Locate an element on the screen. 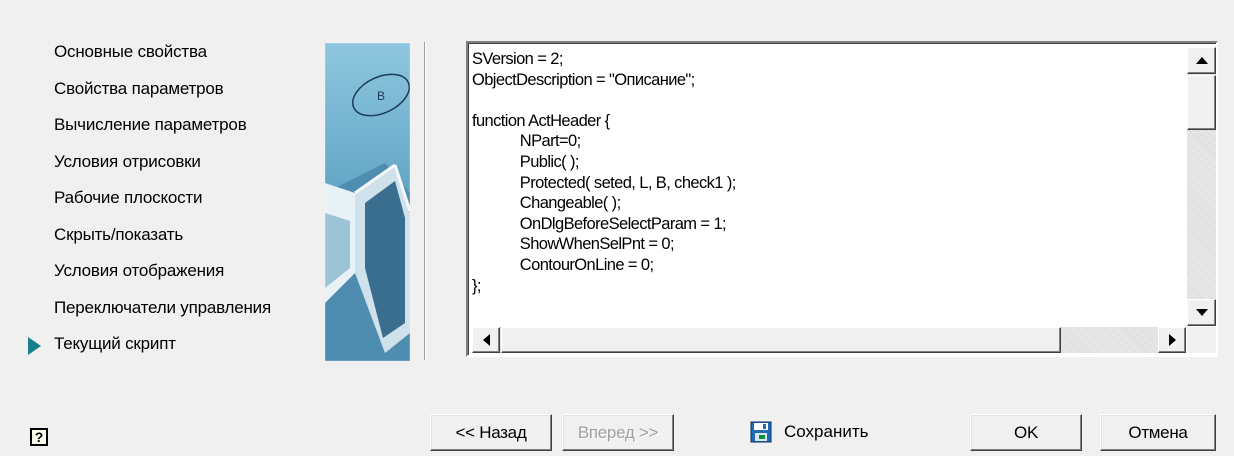 The width and height of the screenshot is (1234, 456). scroll-down-button is located at coordinates (1201, 312).